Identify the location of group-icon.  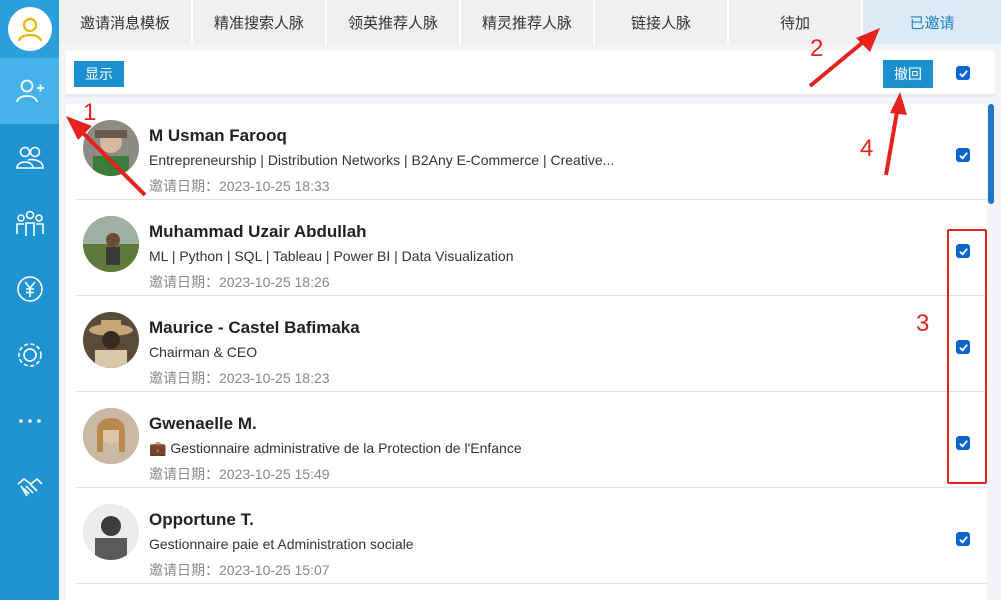
(29, 223).